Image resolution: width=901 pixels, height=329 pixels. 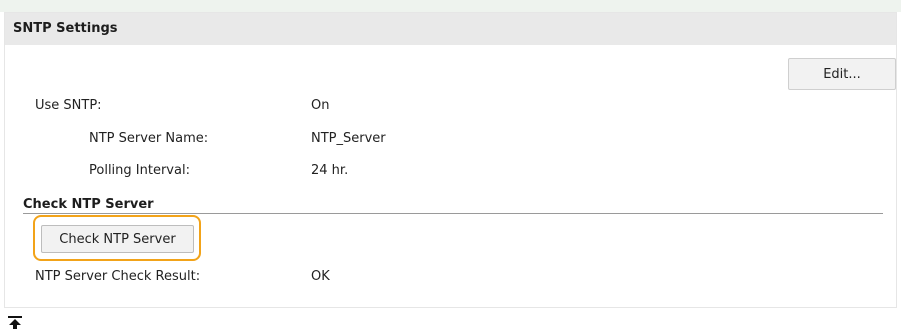 What do you see at coordinates (348, 138) in the screenshot?
I see `setting-value: NTP_Server` at bounding box center [348, 138].